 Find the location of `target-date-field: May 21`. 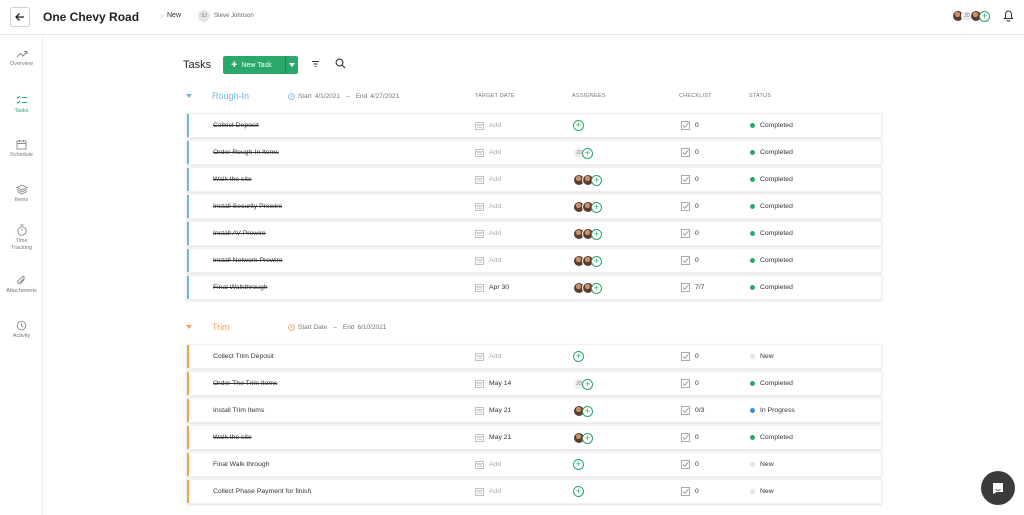

target-date-field: May 21 is located at coordinates (493, 437).